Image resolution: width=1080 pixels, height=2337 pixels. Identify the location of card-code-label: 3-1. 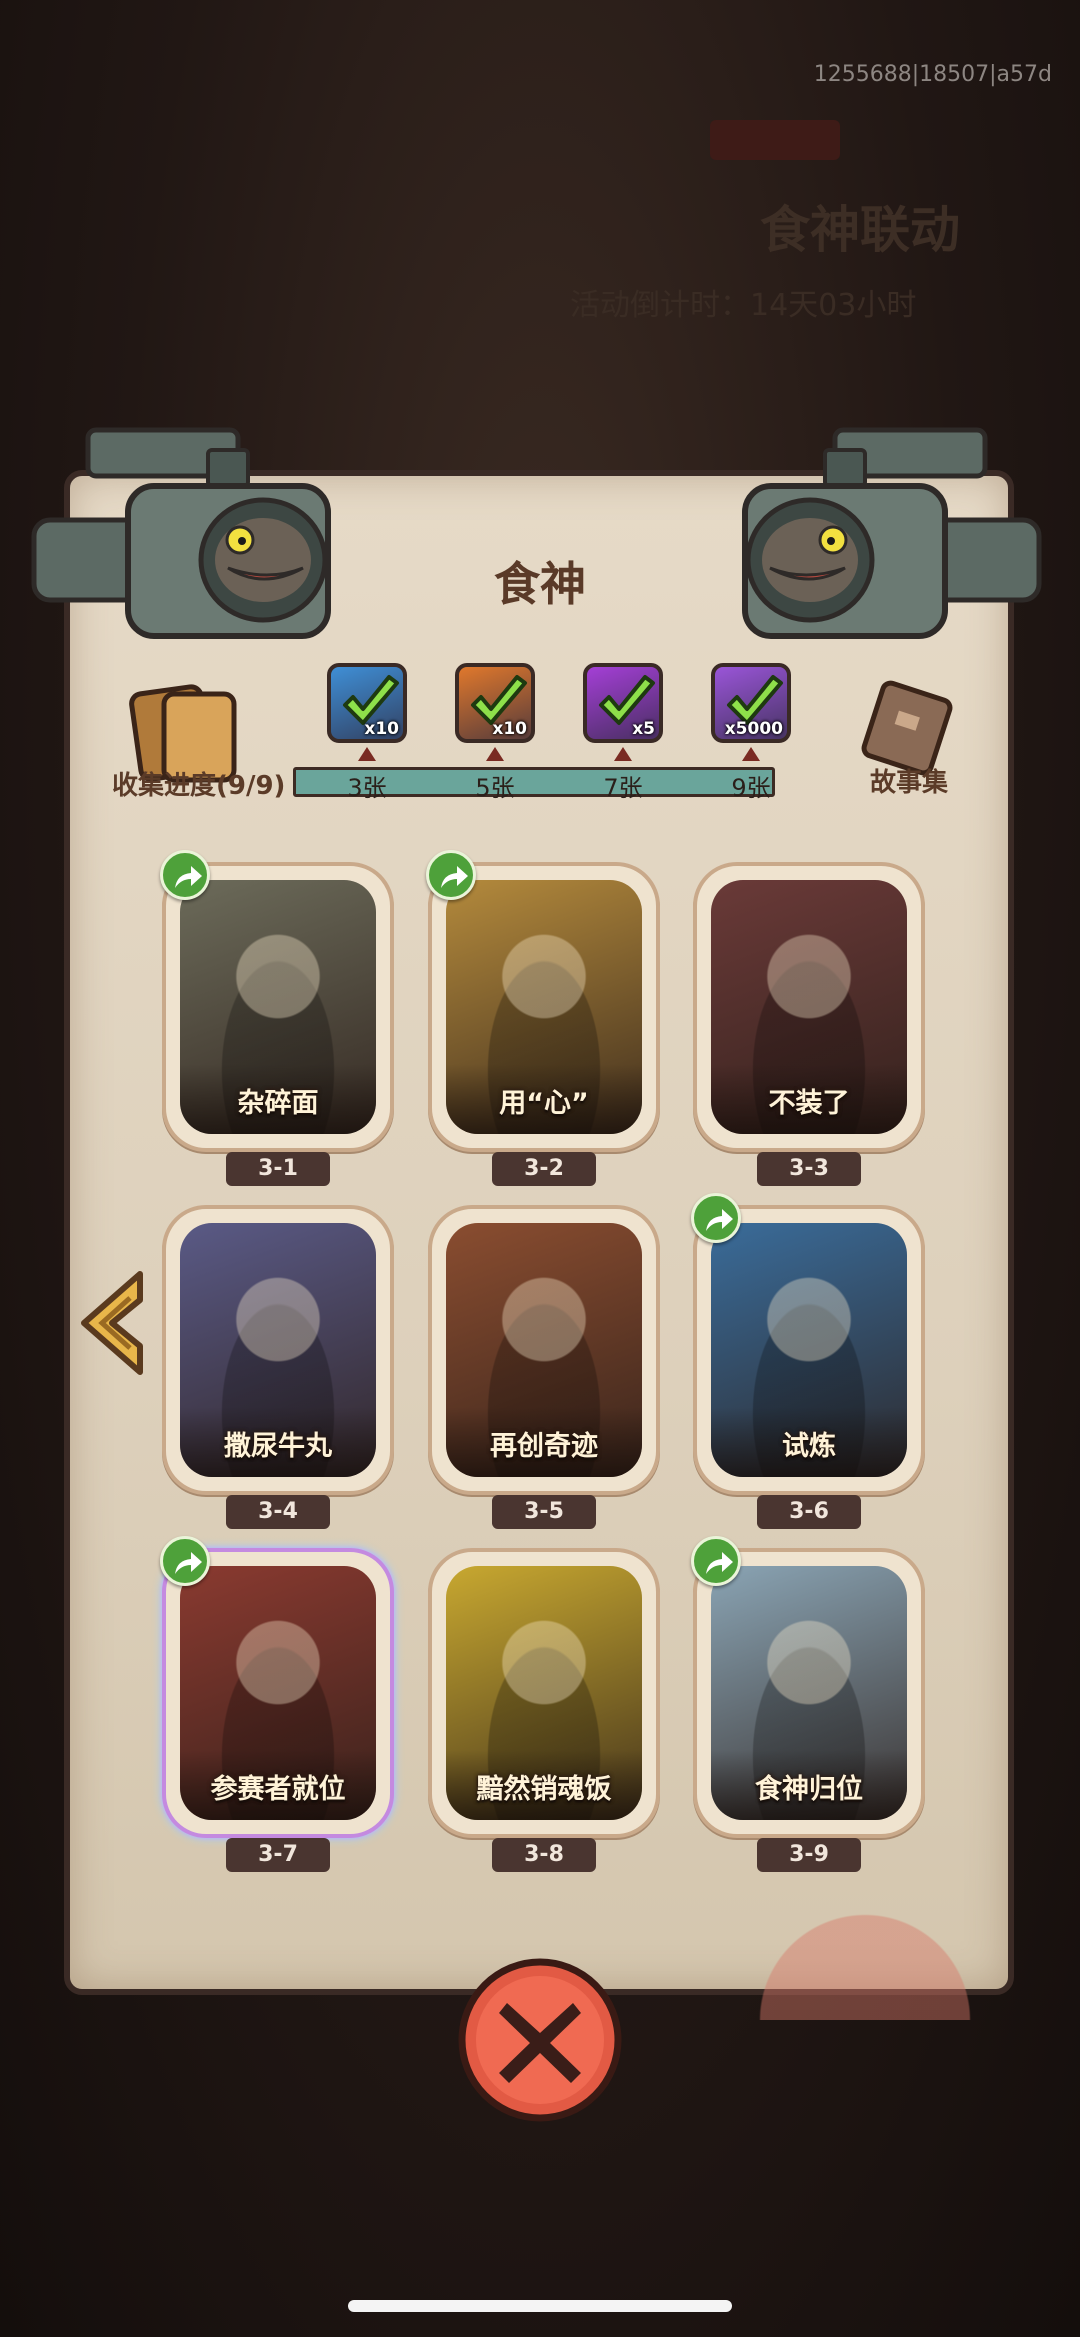
(278, 1169).